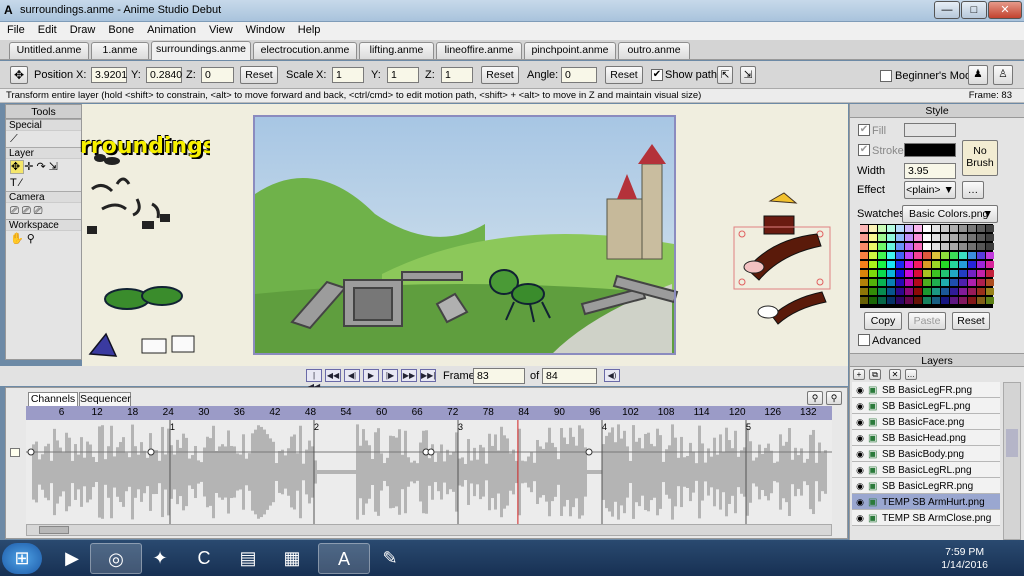 The image size is (1024, 576). Describe the element at coordinates (974, 10) in the screenshot. I see `maximize-button: □` at that location.